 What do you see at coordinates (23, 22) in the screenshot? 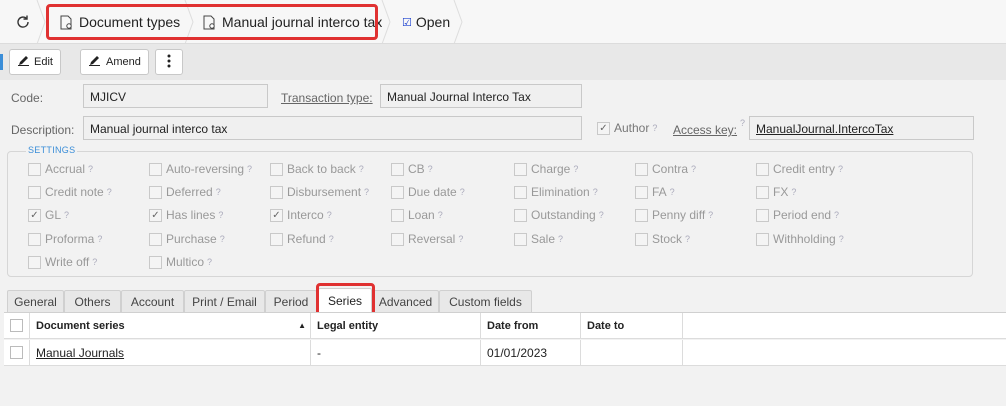
I see `refresh-icon` at bounding box center [23, 22].